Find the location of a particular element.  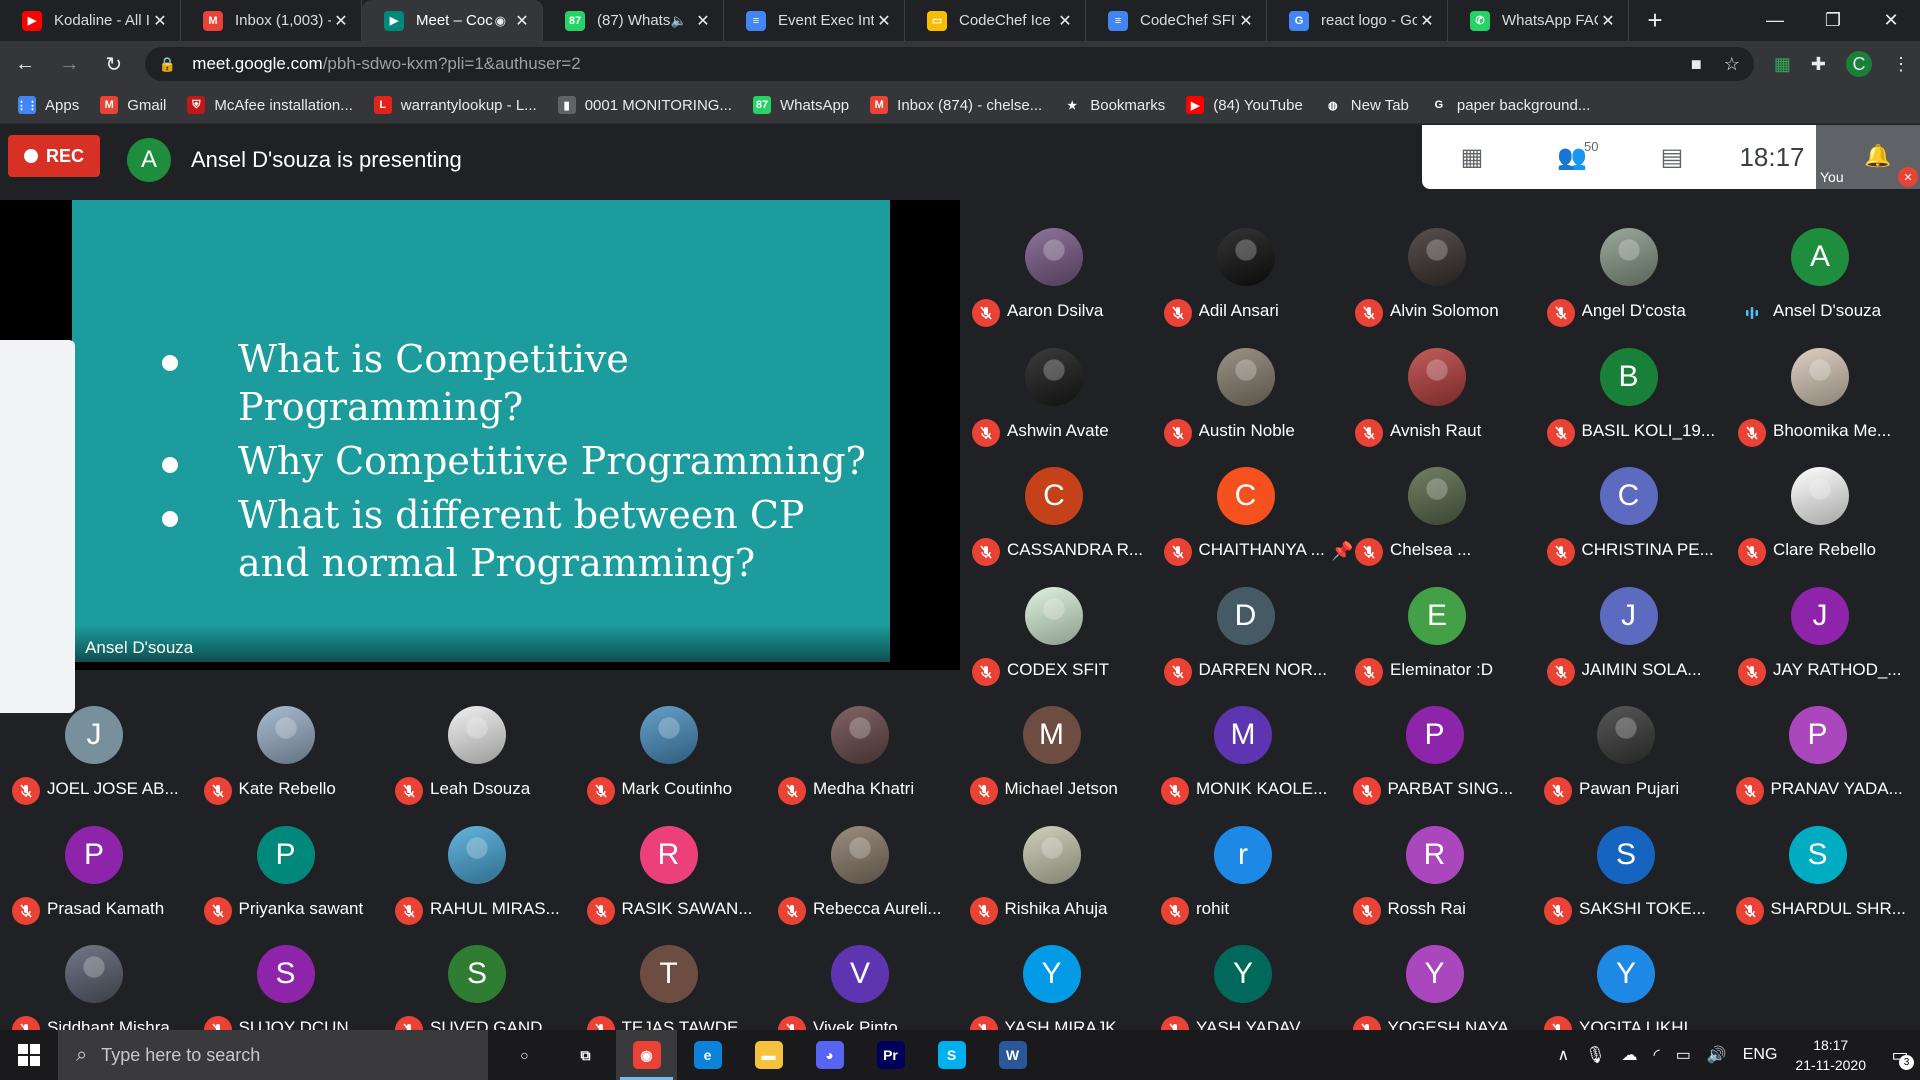

participant-tile: Leah Dsouza is located at coordinates (478, 755).